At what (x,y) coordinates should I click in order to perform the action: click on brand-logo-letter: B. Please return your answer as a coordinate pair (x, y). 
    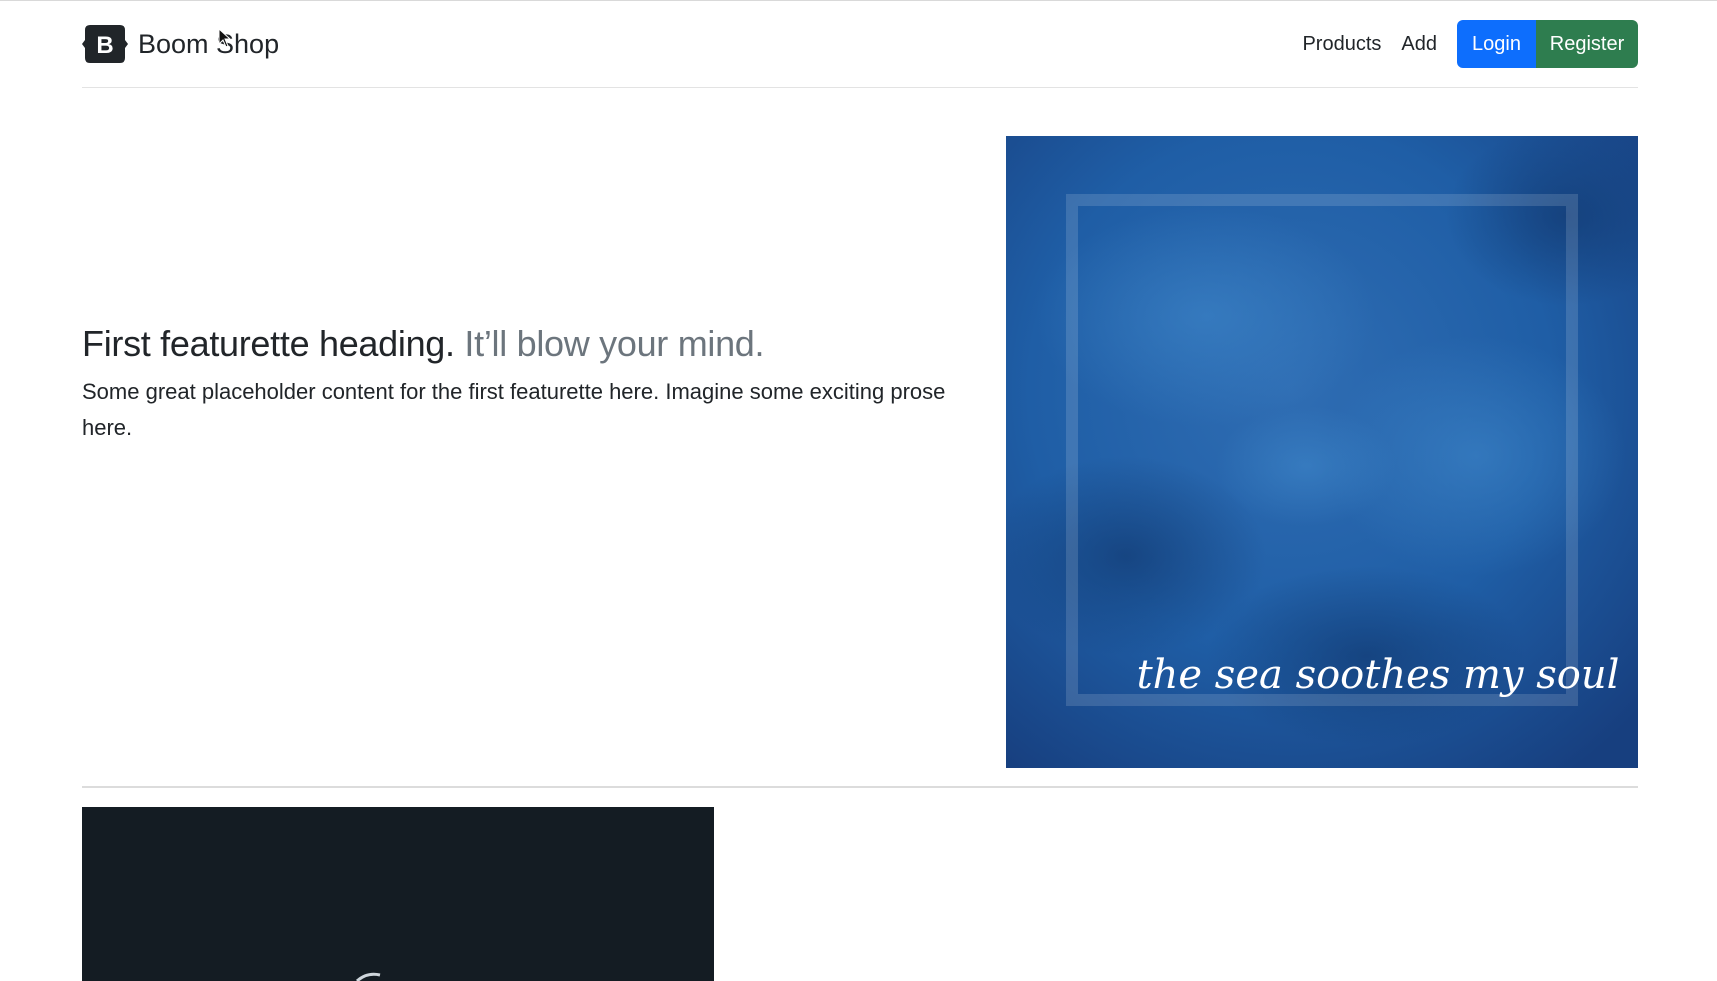
    Looking at the image, I should click on (104, 45).